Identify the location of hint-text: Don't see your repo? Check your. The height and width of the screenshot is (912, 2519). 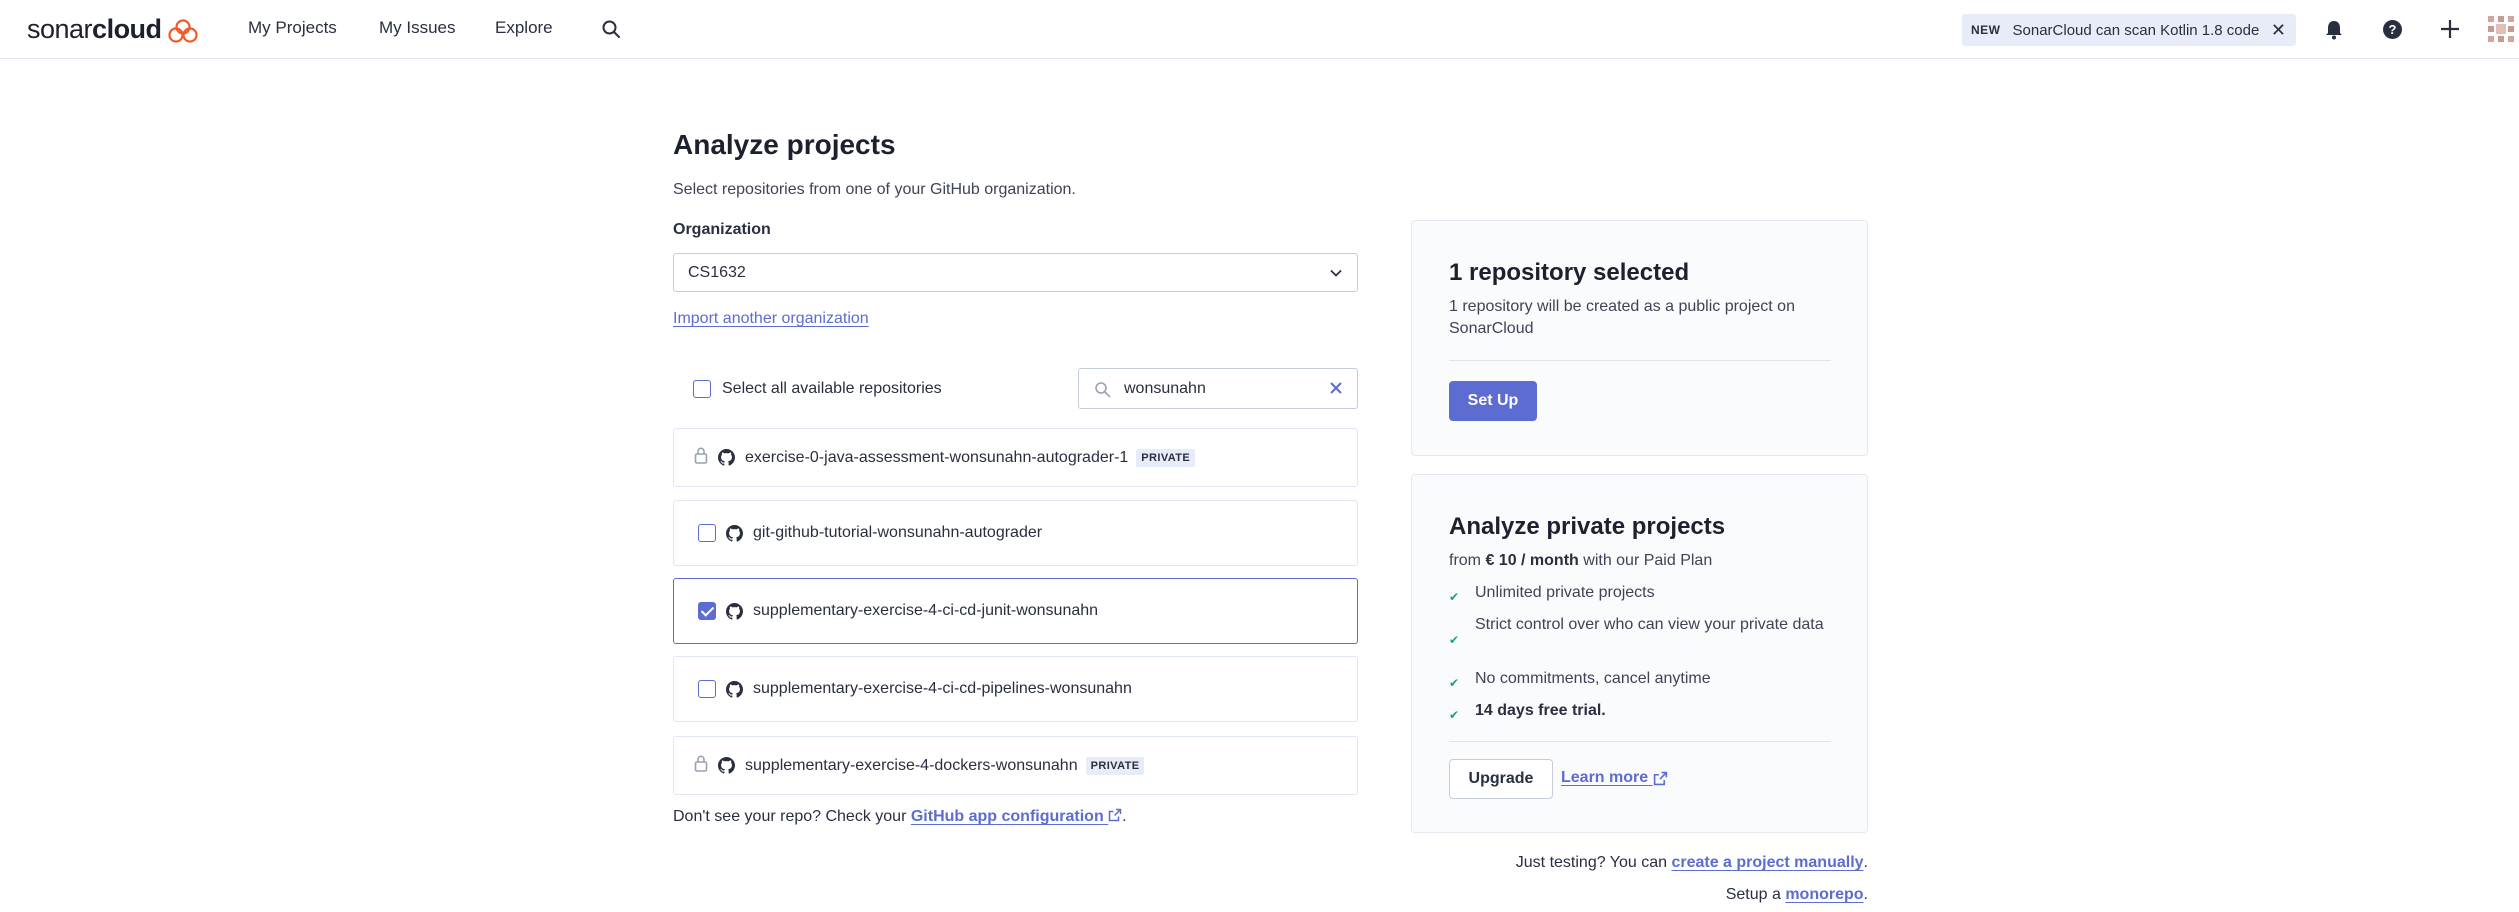
(792, 816).